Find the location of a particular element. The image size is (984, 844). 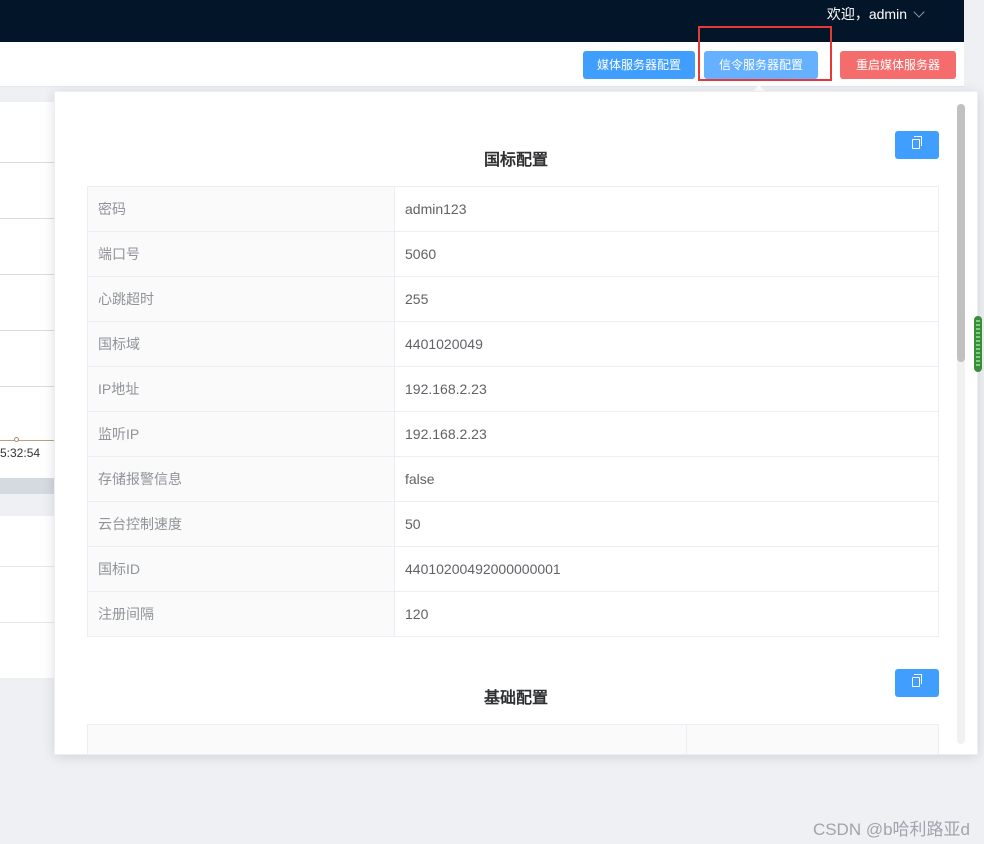

row-label: 国标域 is located at coordinates (241, 344).